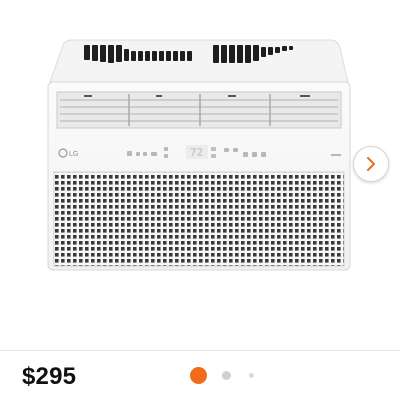 Image resolution: width=400 pixels, height=400 pixels. What do you see at coordinates (49, 376) in the screenshot?
I see `product-price: $295` at bounding box center [49, 376].